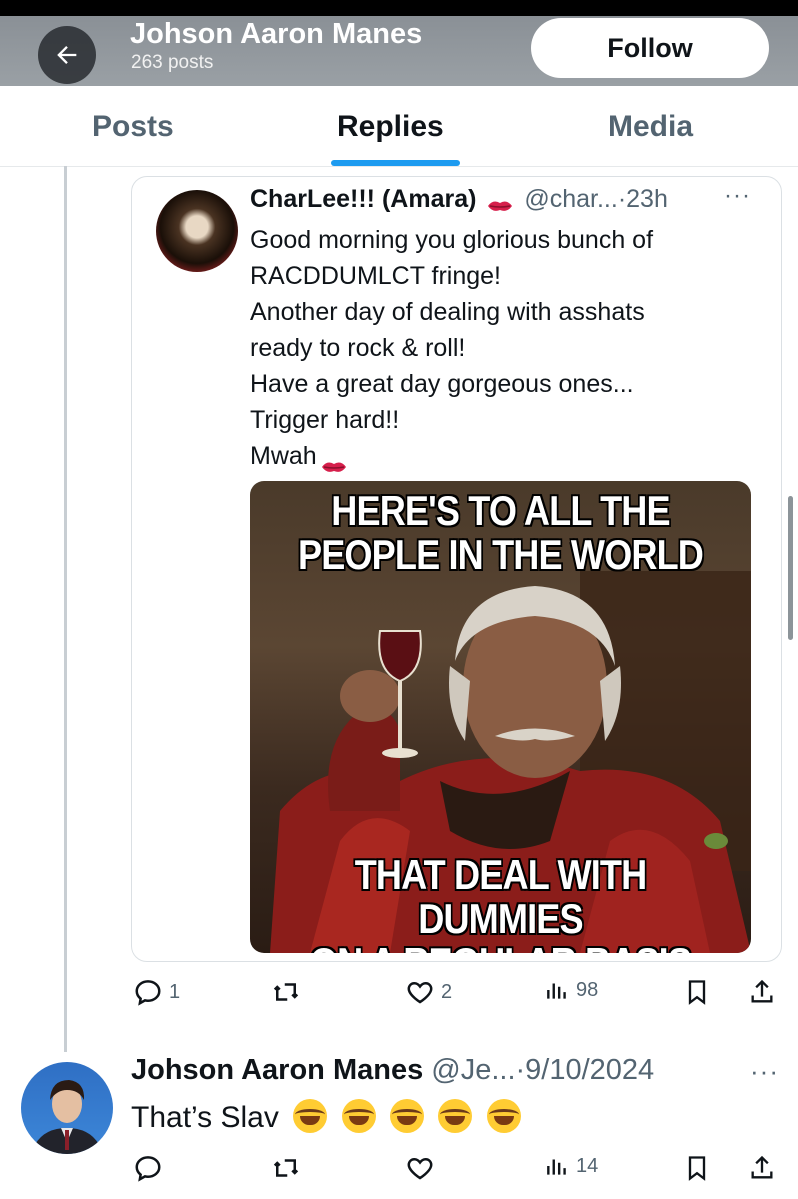 This screenshot has height=1199, width=798. I want to click on like-button: 2, so click(428, 992).